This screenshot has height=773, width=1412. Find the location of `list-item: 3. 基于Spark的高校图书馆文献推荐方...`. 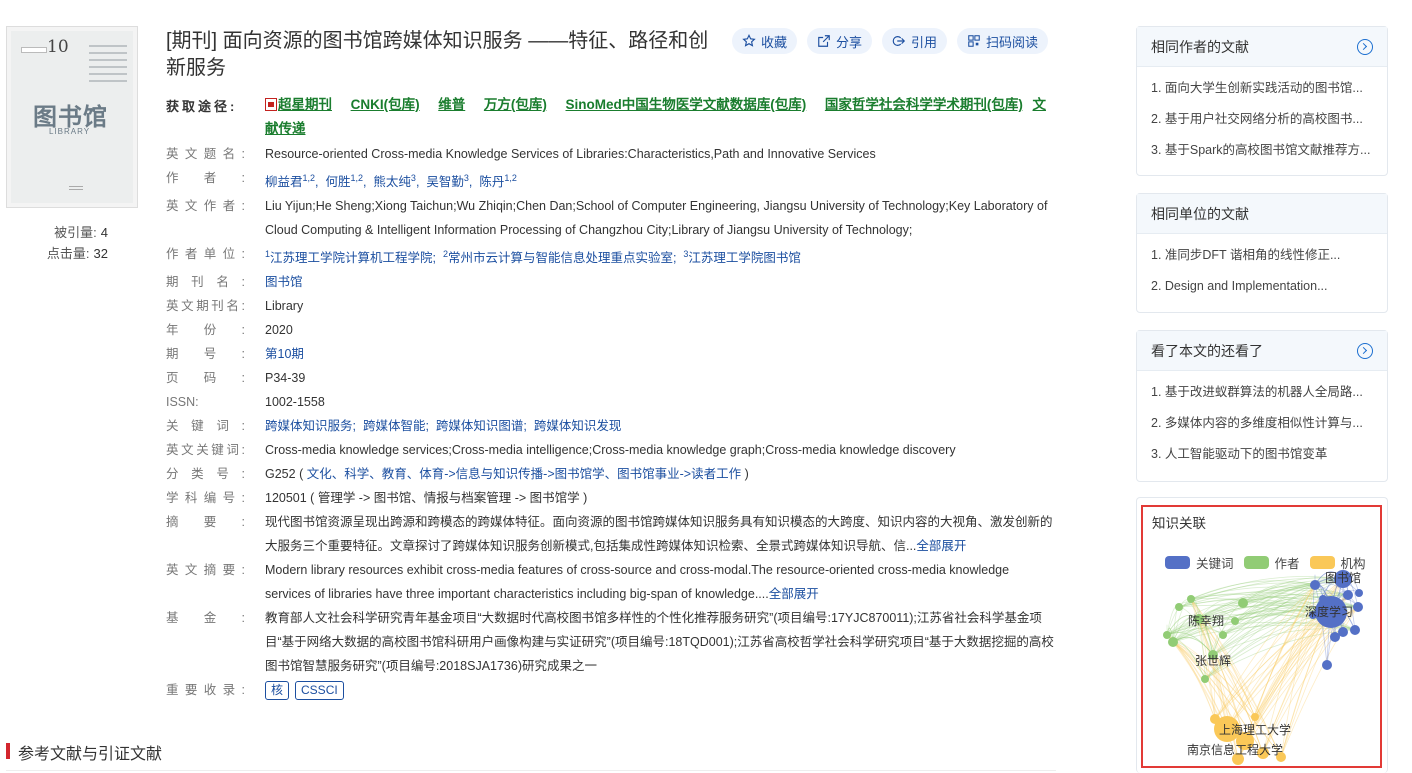

list-item: 3. 基于Spark的高校图书馆文献推荐方... is located at coordinates (1262, 150).